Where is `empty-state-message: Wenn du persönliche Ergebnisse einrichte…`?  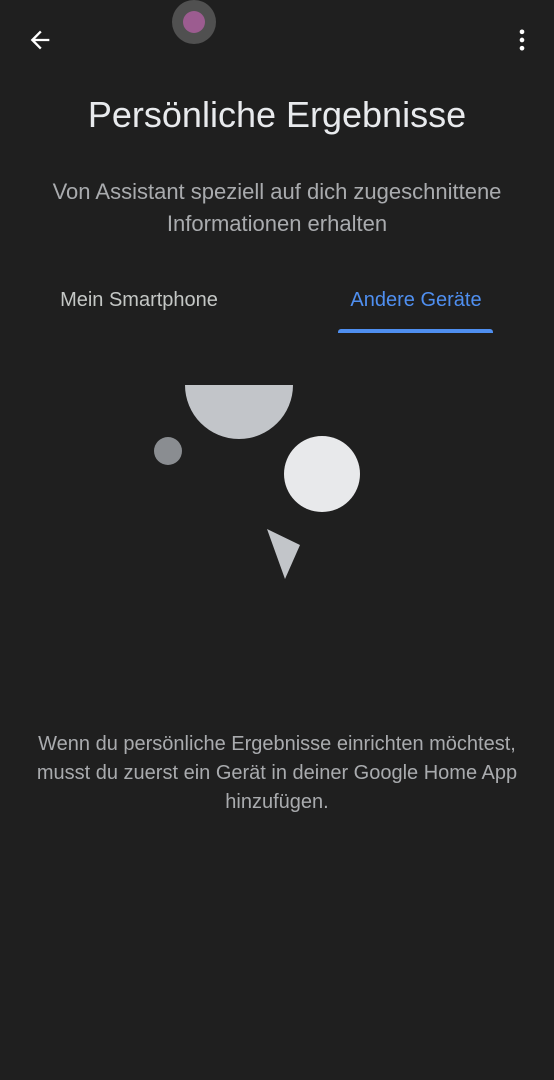 empty-state-message: Wenn du persönliche Ergebnisse einrichte… is located at coordinates (277, 773).